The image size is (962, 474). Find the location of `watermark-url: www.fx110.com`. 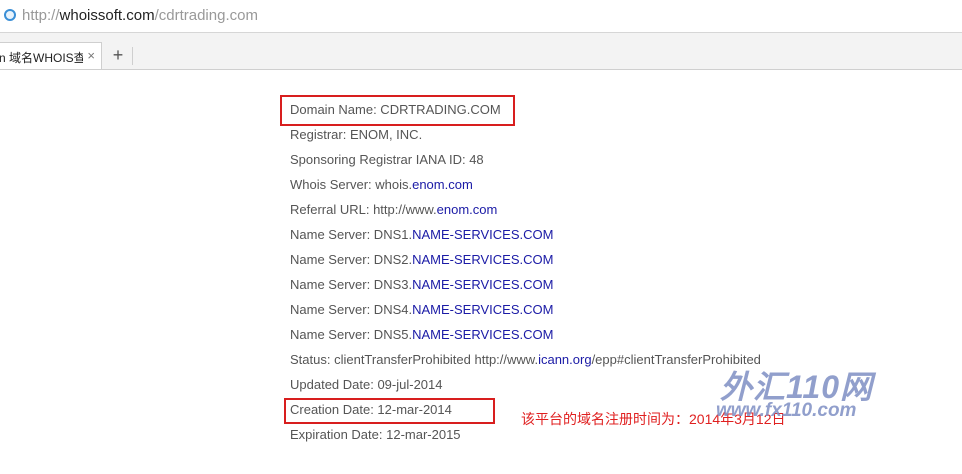

watermark-url: www.fx110.com is located at coordinates (786, 410).